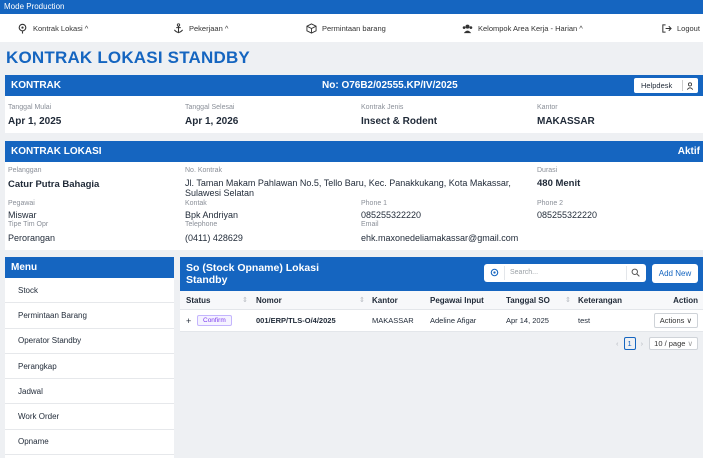 The width and height of the screenshot is (703, 458). I want to click on actions-dropdown: Actions ∨, so click(675, 320).